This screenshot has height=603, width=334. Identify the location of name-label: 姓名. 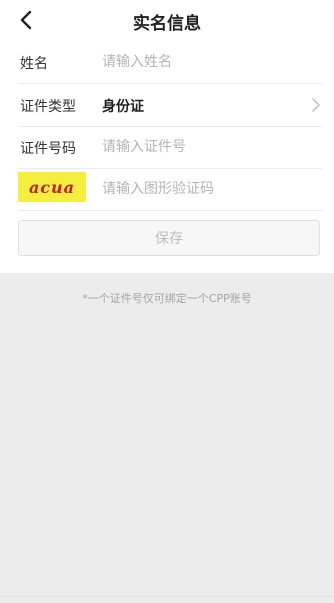
(34, 64).